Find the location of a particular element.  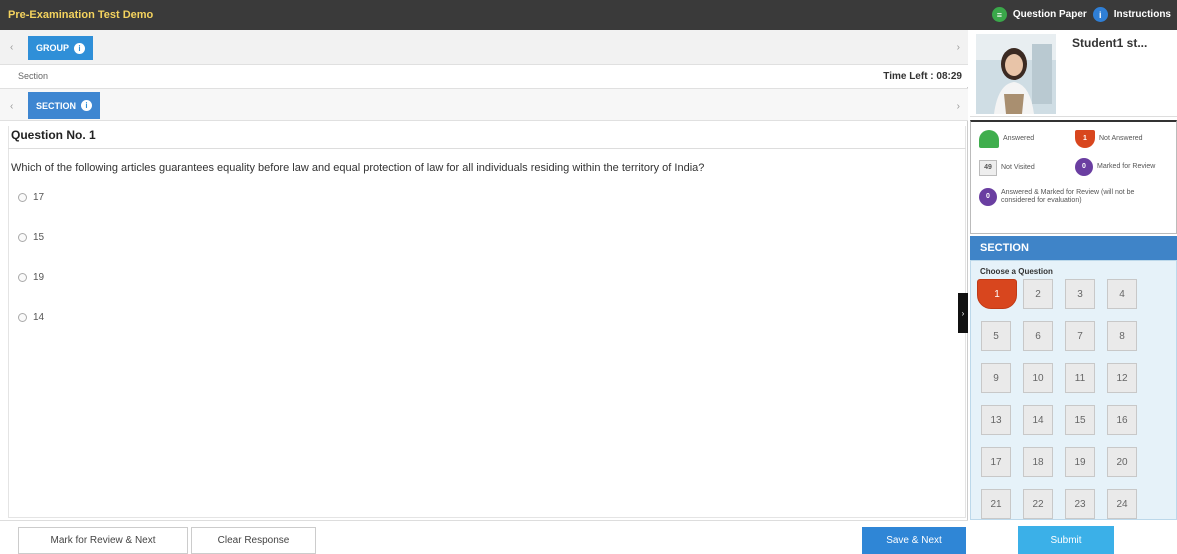

not-visited-icon: 49 is located at coordinates (988, 168).